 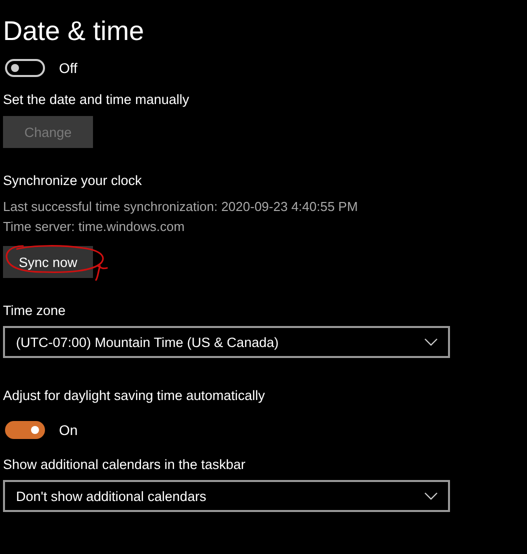 I want to click on setting-label: Adjust for daylight saving time automatically, so click(x=134, y=395).